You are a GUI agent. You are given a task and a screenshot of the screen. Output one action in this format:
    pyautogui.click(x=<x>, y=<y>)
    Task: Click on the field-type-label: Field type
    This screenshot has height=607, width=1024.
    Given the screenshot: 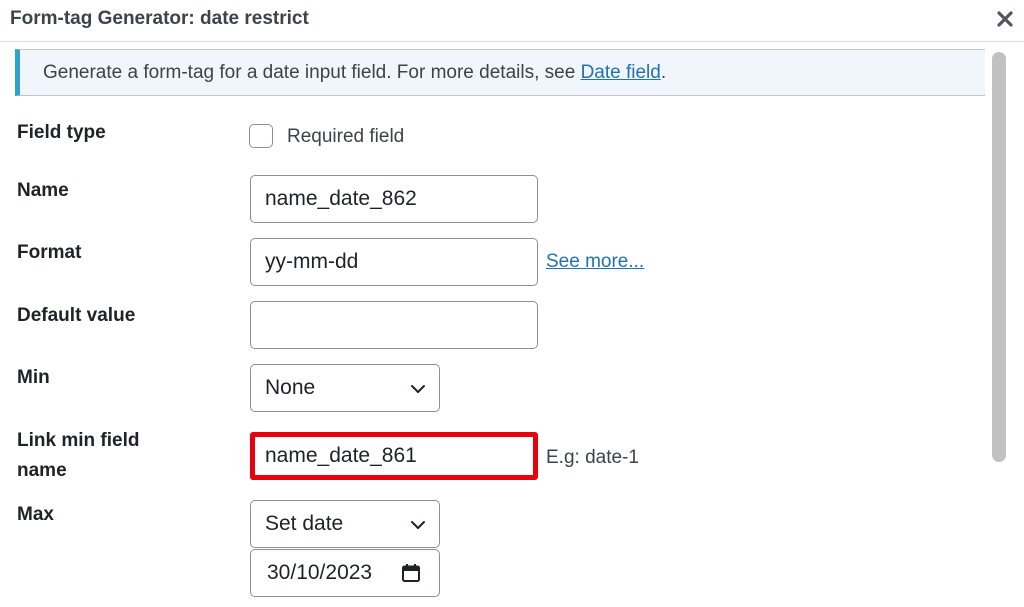 What is the action you would take?
    pyautogui.click(x=61, y=132)
    